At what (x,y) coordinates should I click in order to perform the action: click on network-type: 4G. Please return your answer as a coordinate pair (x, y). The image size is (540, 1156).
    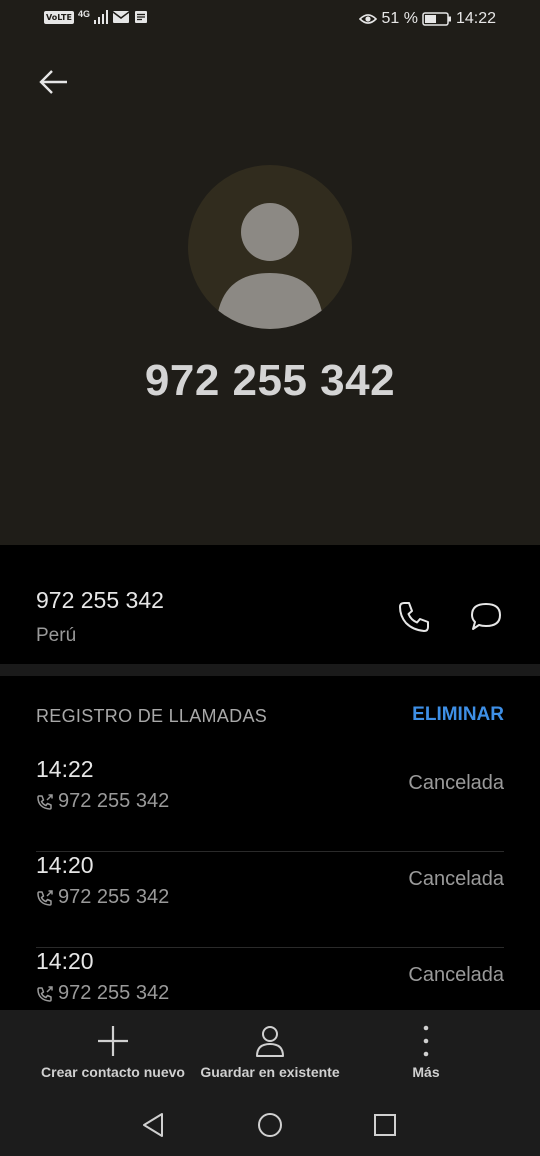
    Looking at the image, I should click on (83, 13).